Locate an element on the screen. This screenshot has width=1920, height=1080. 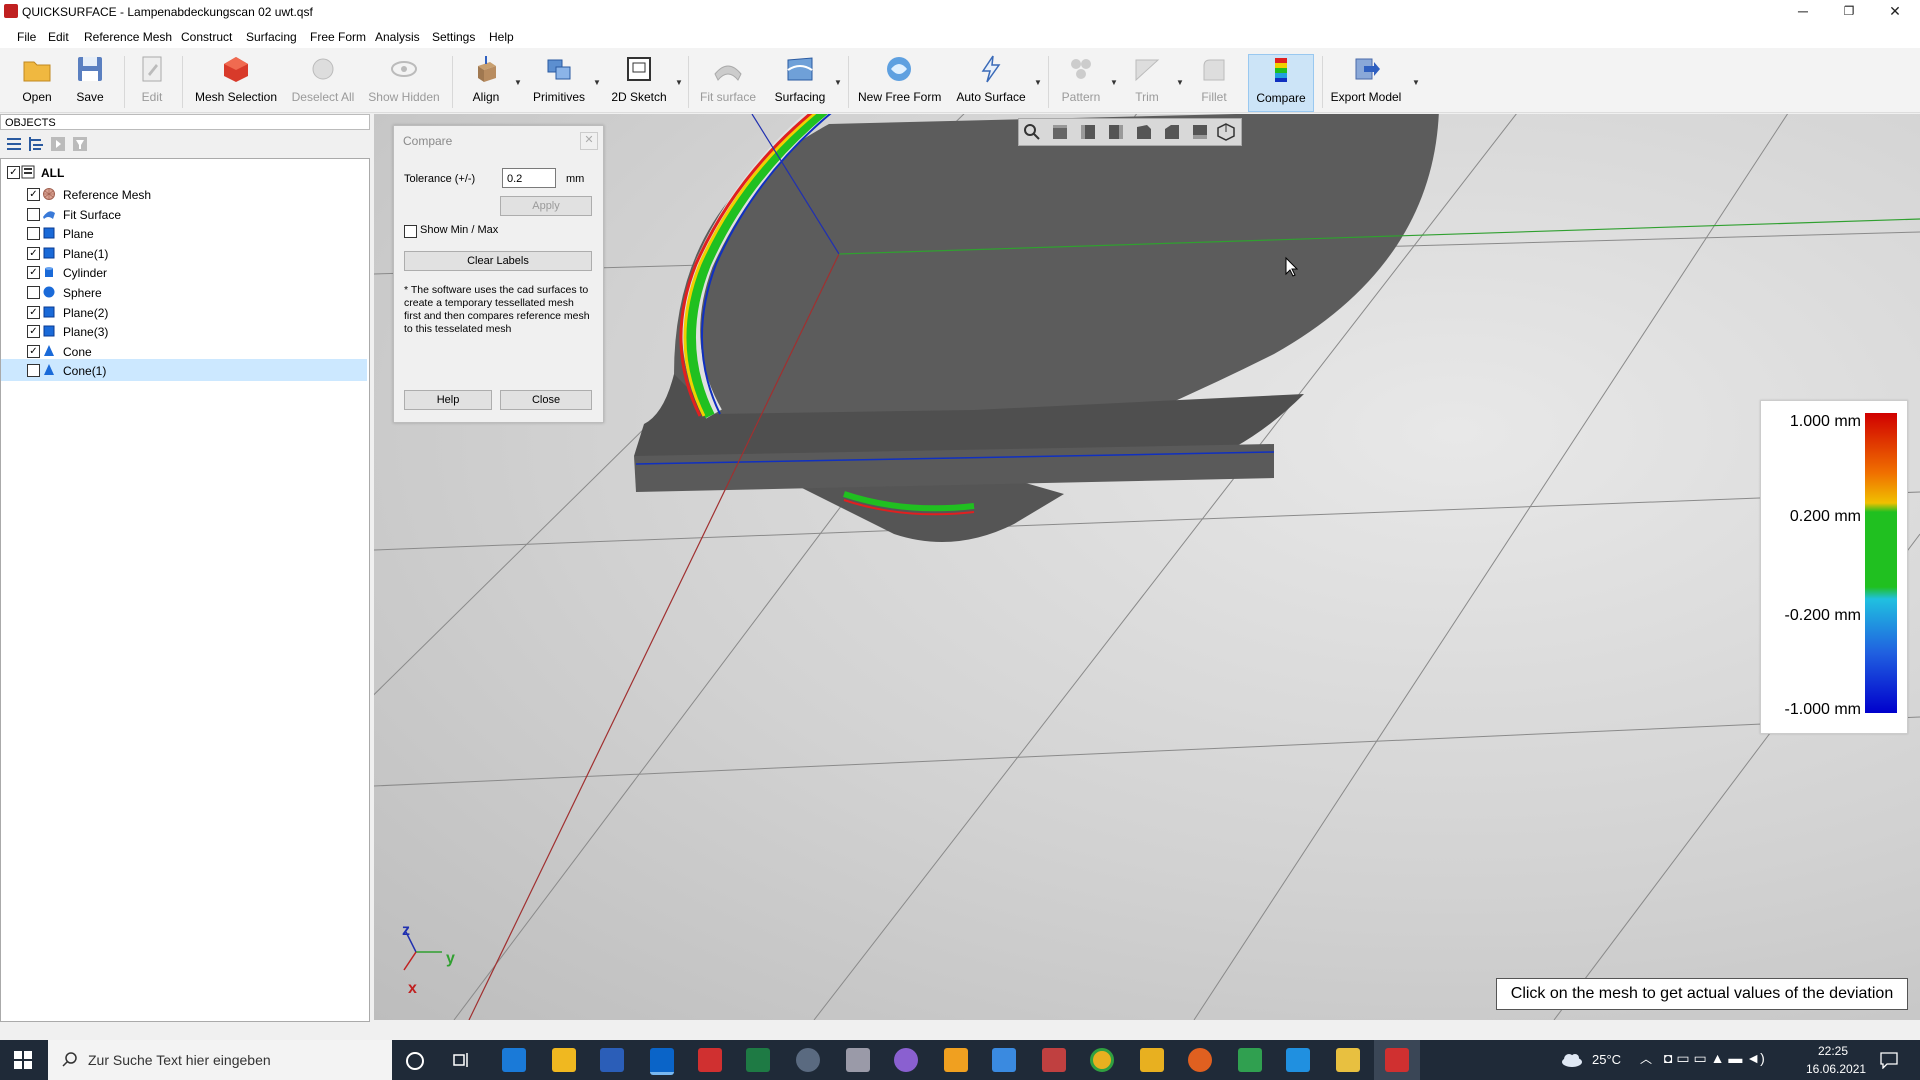
fit-surface-button: Fit surface is located at coordinates (728, 82).